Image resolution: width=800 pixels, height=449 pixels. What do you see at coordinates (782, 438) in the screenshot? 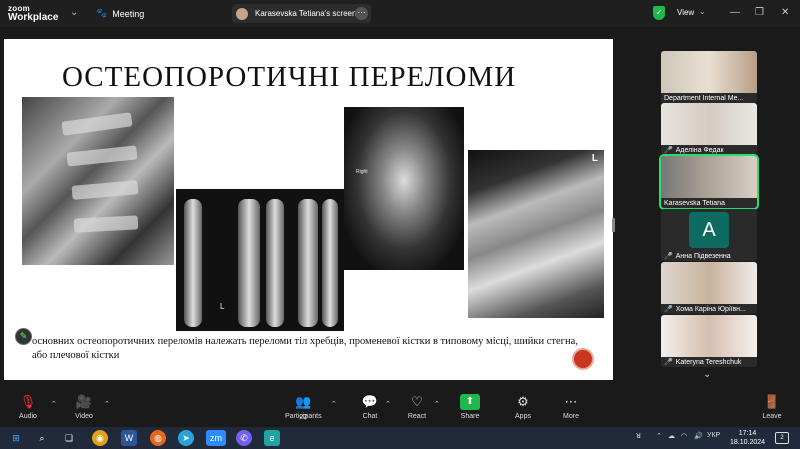
I see `notifications-badge: 2` at bounding box center [782, 438].